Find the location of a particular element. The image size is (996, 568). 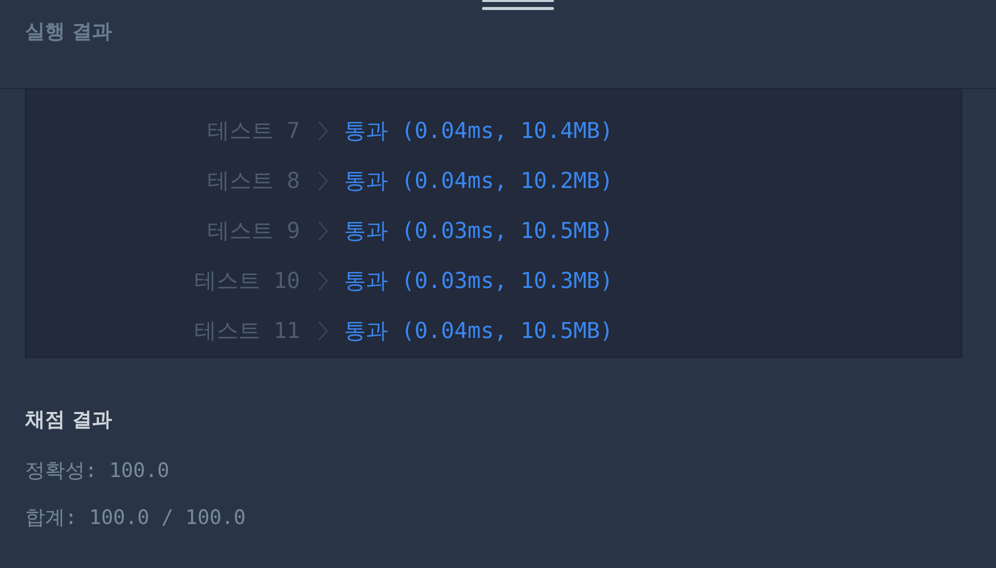

test-result: 통과 (0.04ms, 10.5MB) is located at coordinates (479, 332).